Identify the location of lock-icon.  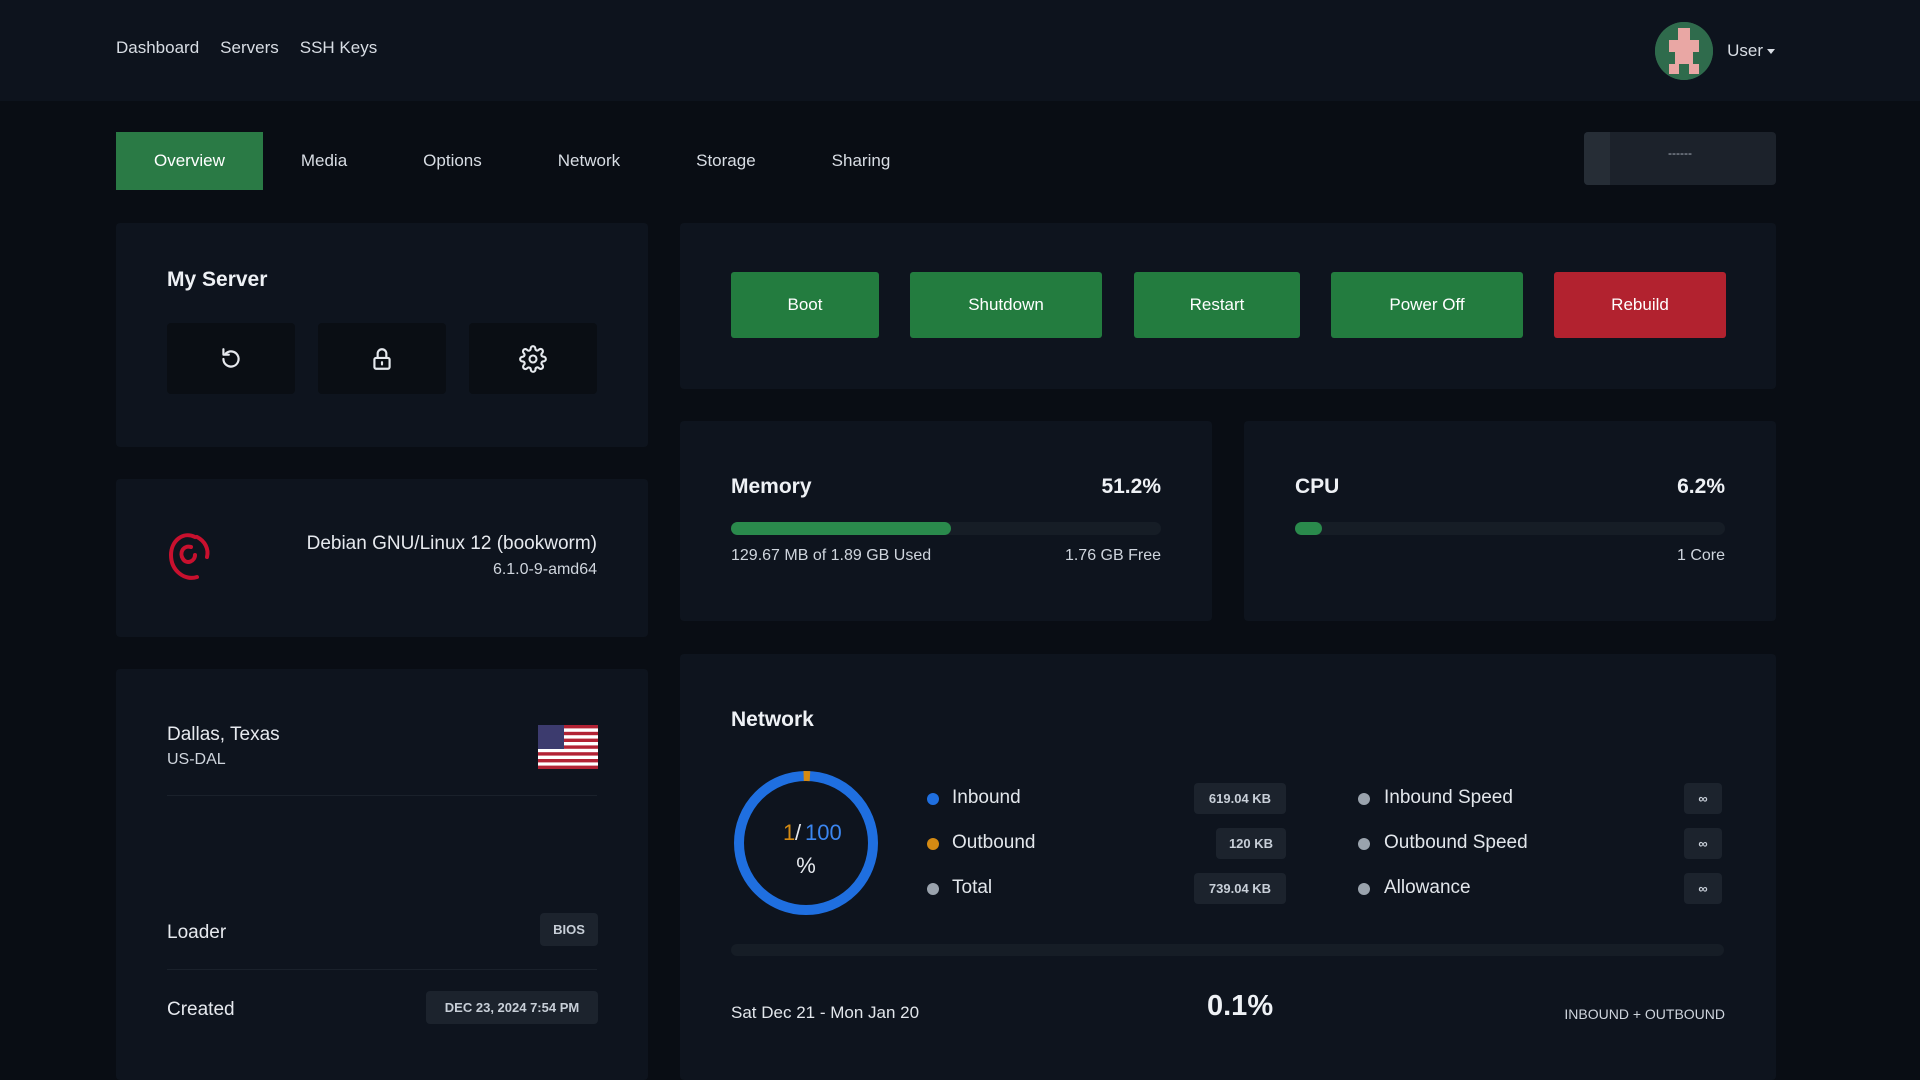
(382, 358).